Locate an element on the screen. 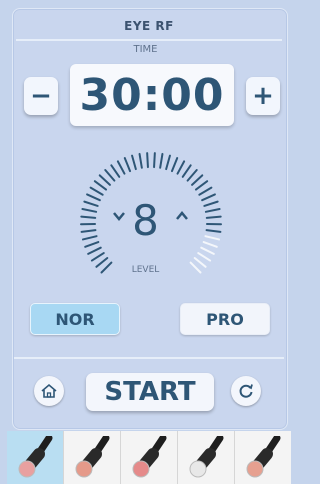 The height and width of the screenshot is (484, 320). start-label: START is located at coordinates (150, 392).